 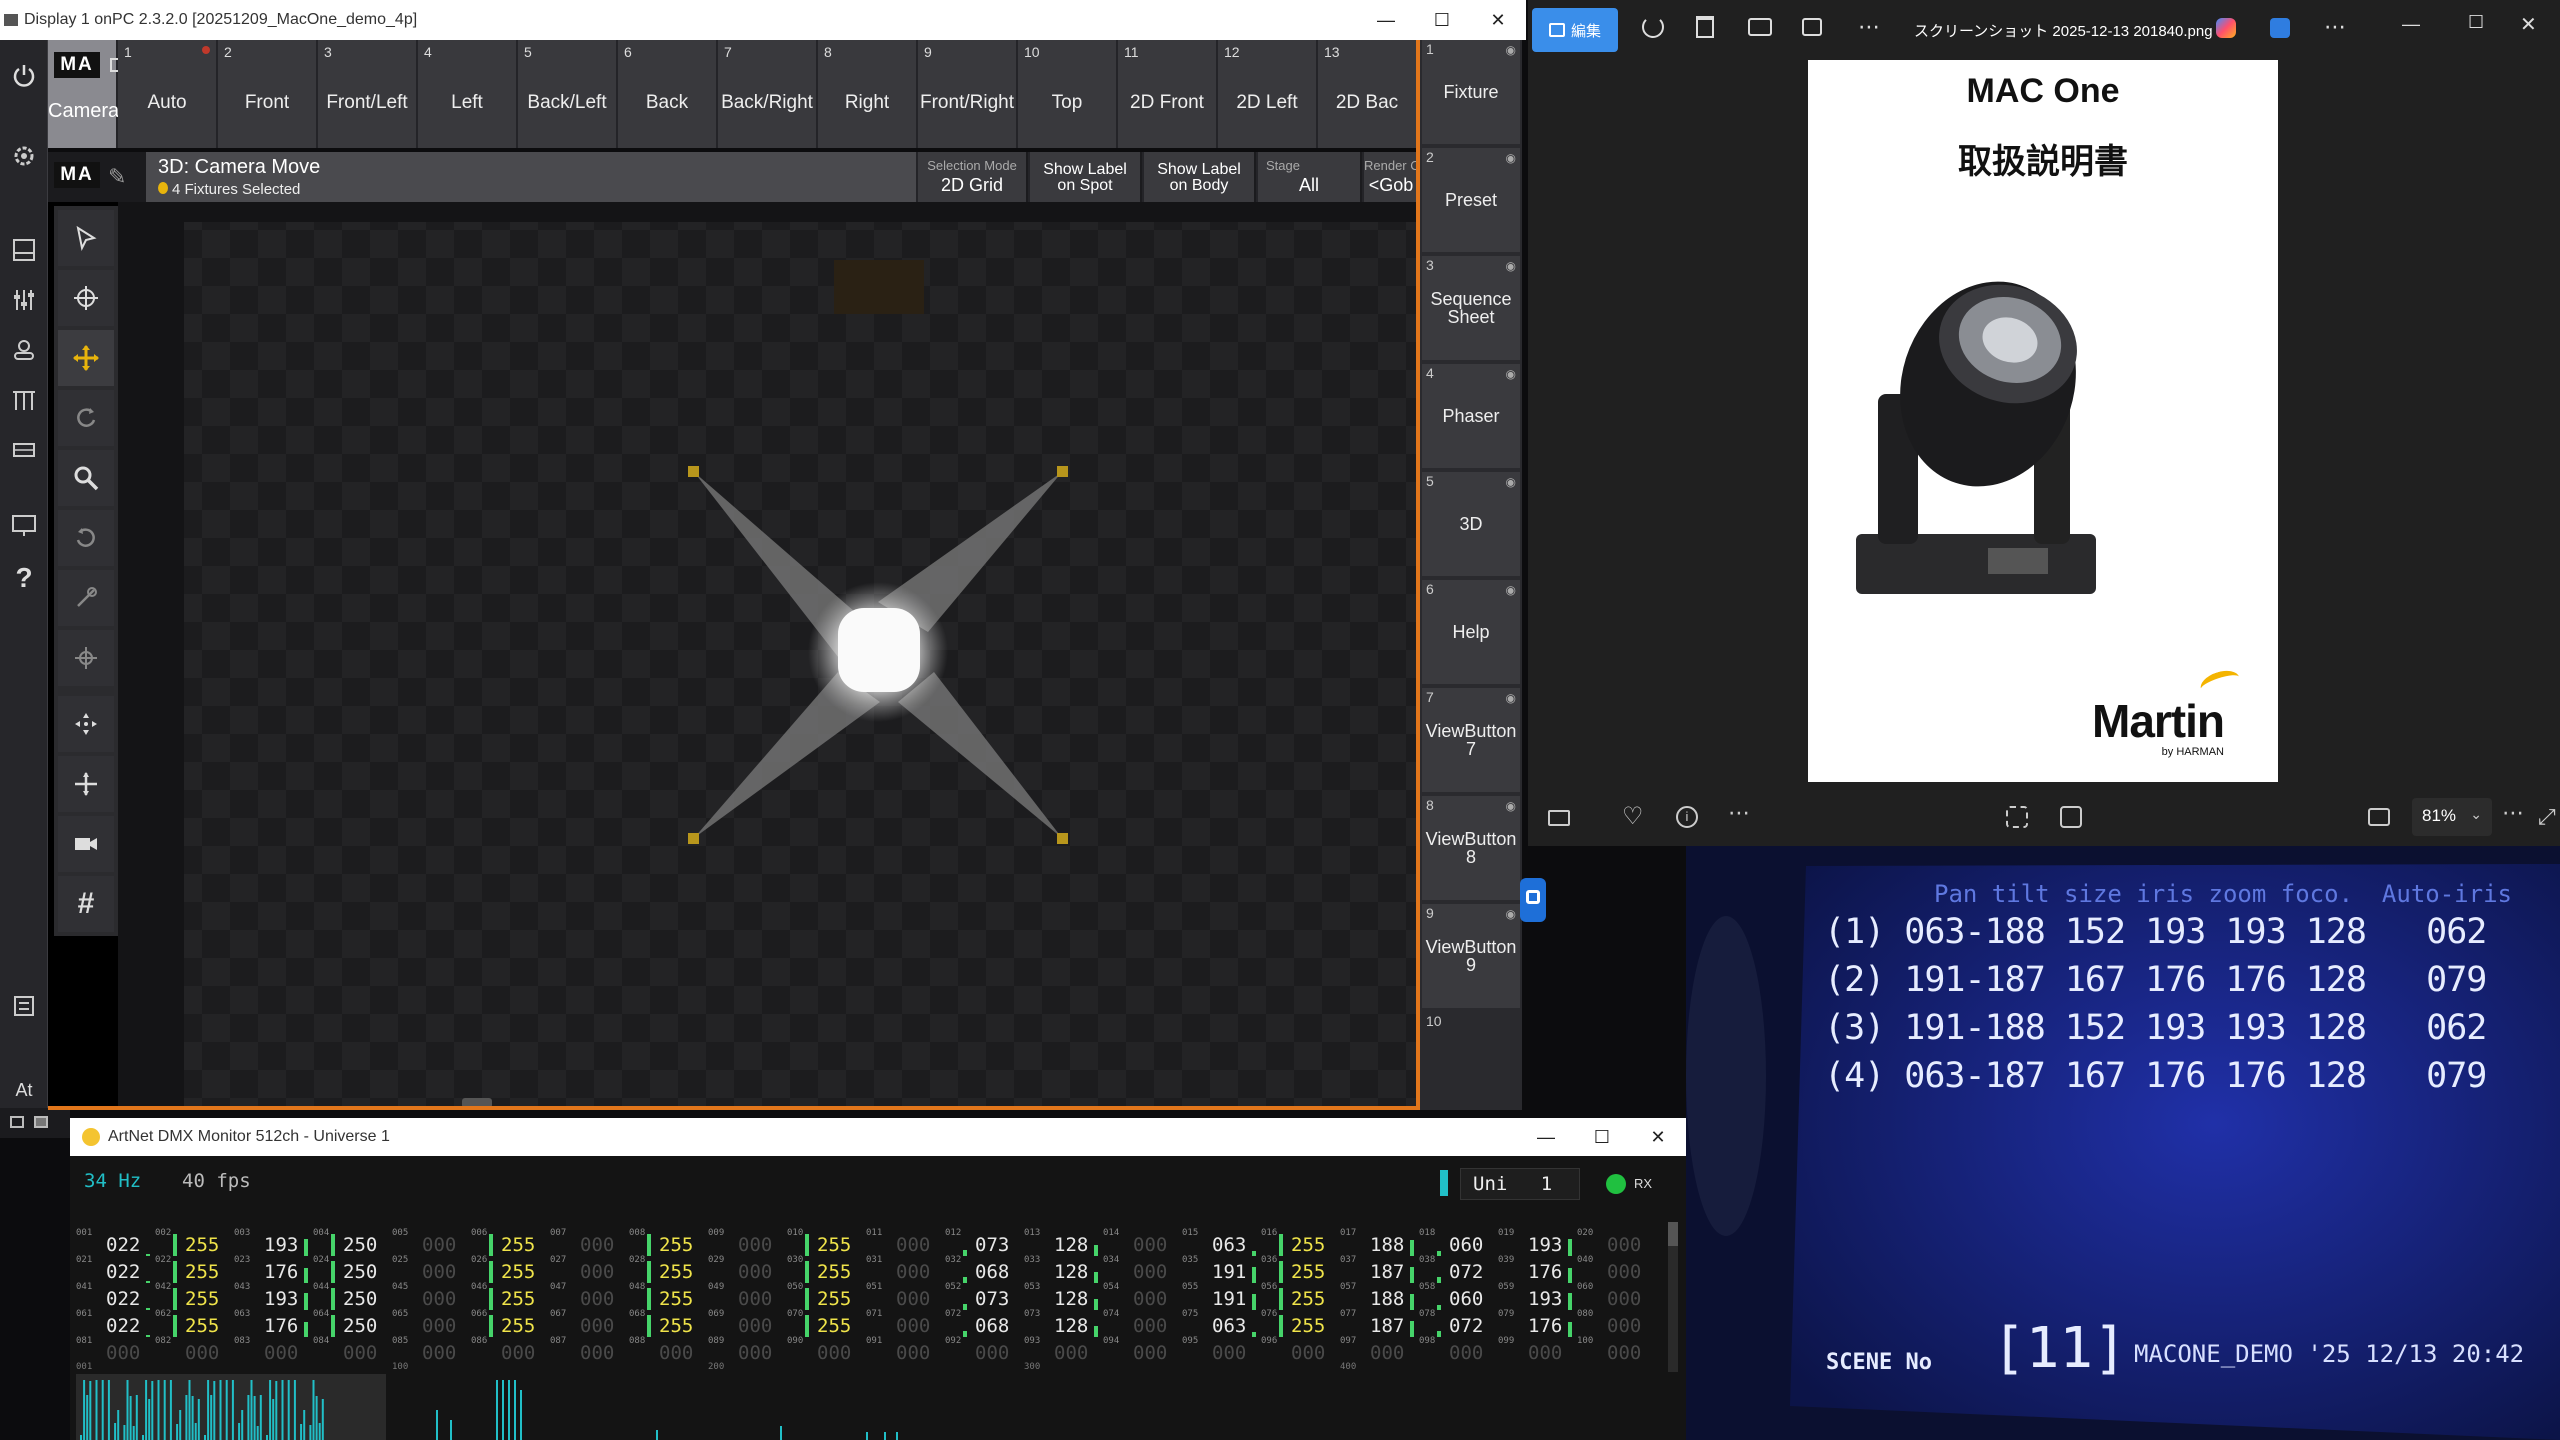 What do you see at coordinates (1471, 632) in the screenshot?
I see `view-button-6: 6 Help ◉` at bounding box center [1471, 632].